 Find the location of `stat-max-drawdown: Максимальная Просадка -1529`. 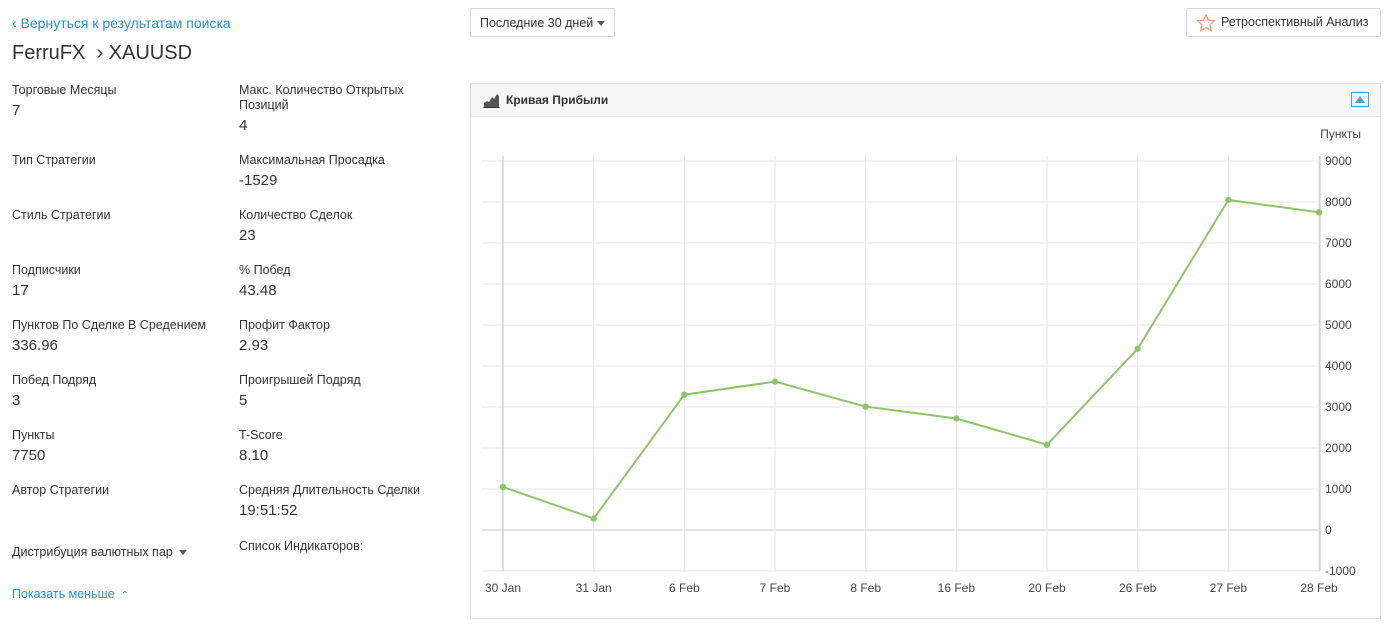

stat-max-drawdown: Максимальная Просадка -1529 is located at coordinates (344, 171).